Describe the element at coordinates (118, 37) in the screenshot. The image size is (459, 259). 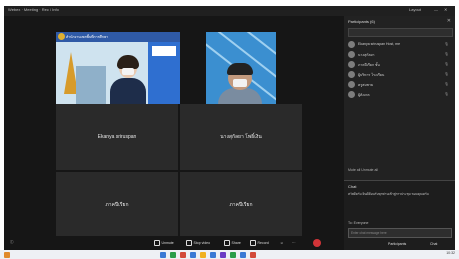
I see `share-banner: สำนักงานเขตพื้นที่การศึกษา` at that location.